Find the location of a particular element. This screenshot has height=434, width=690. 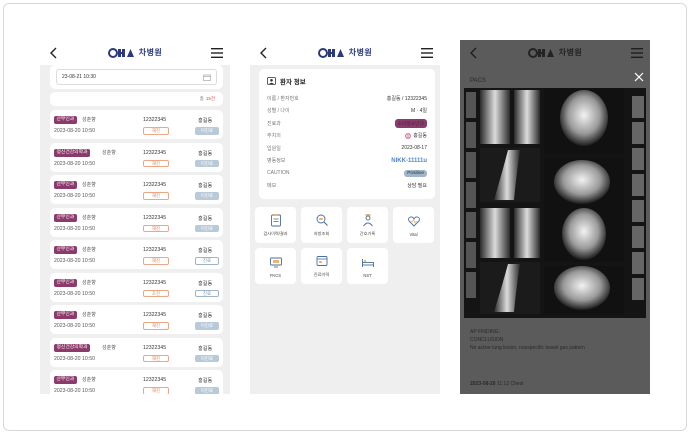

tile-treatment-history: 진료이력 is located at coordinates (321, 266).